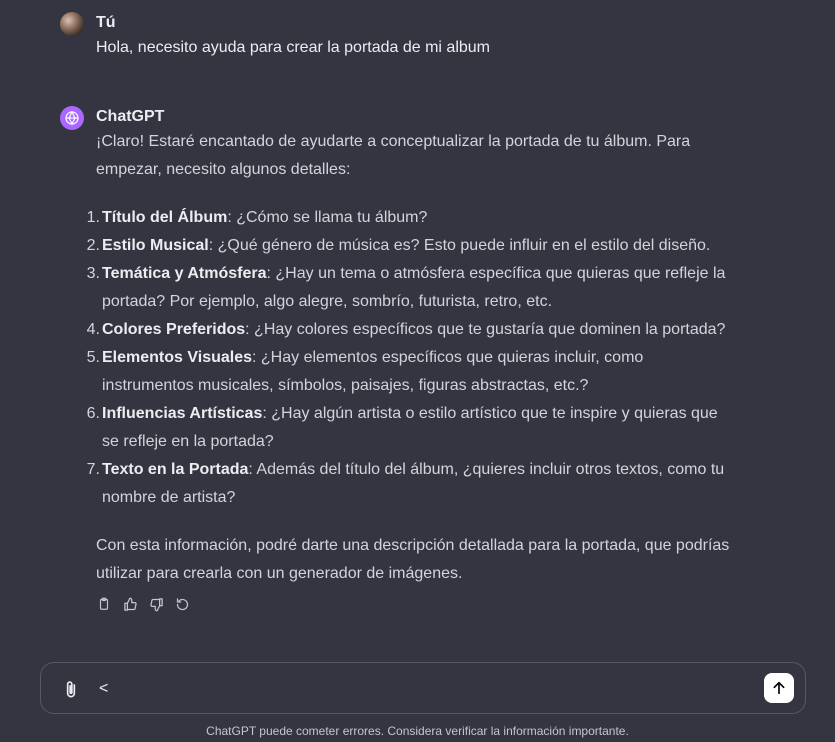  Describe the element at coordinates (143, 604) in the screenshot. I see `message-actions` at that location.